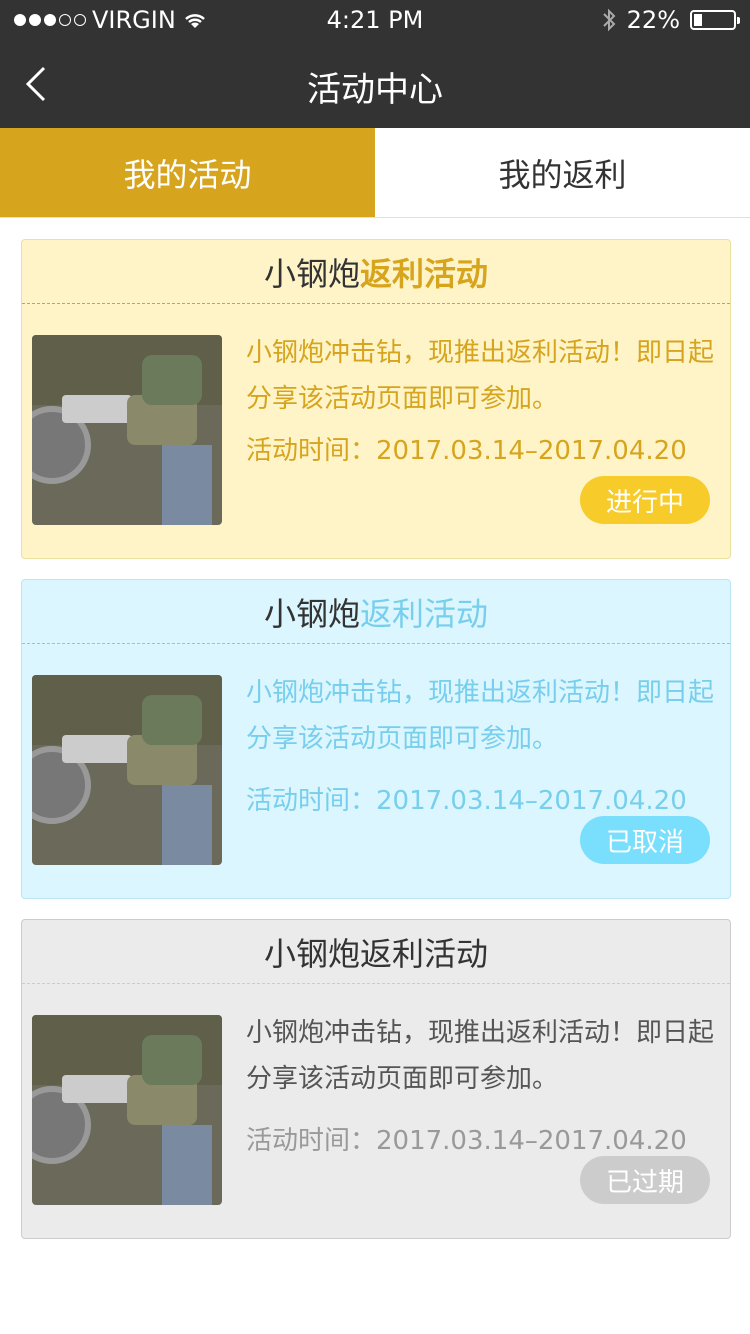  Describe the element at coordinates (645, 500) in the screenshot. I see `status-badge-ongoing: 进行中` at that location.